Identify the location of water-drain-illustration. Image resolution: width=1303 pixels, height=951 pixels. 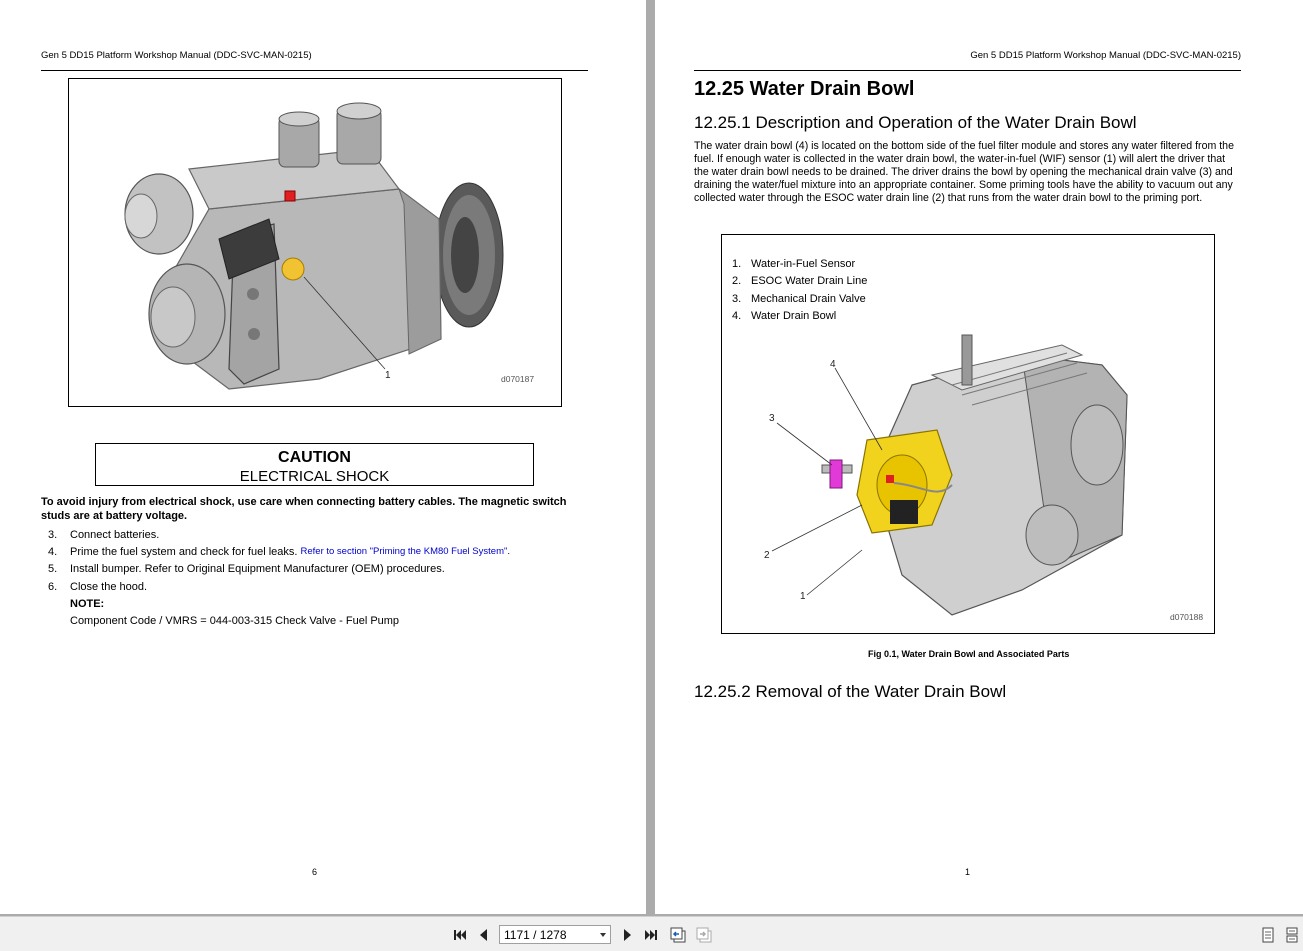
(949, 475).